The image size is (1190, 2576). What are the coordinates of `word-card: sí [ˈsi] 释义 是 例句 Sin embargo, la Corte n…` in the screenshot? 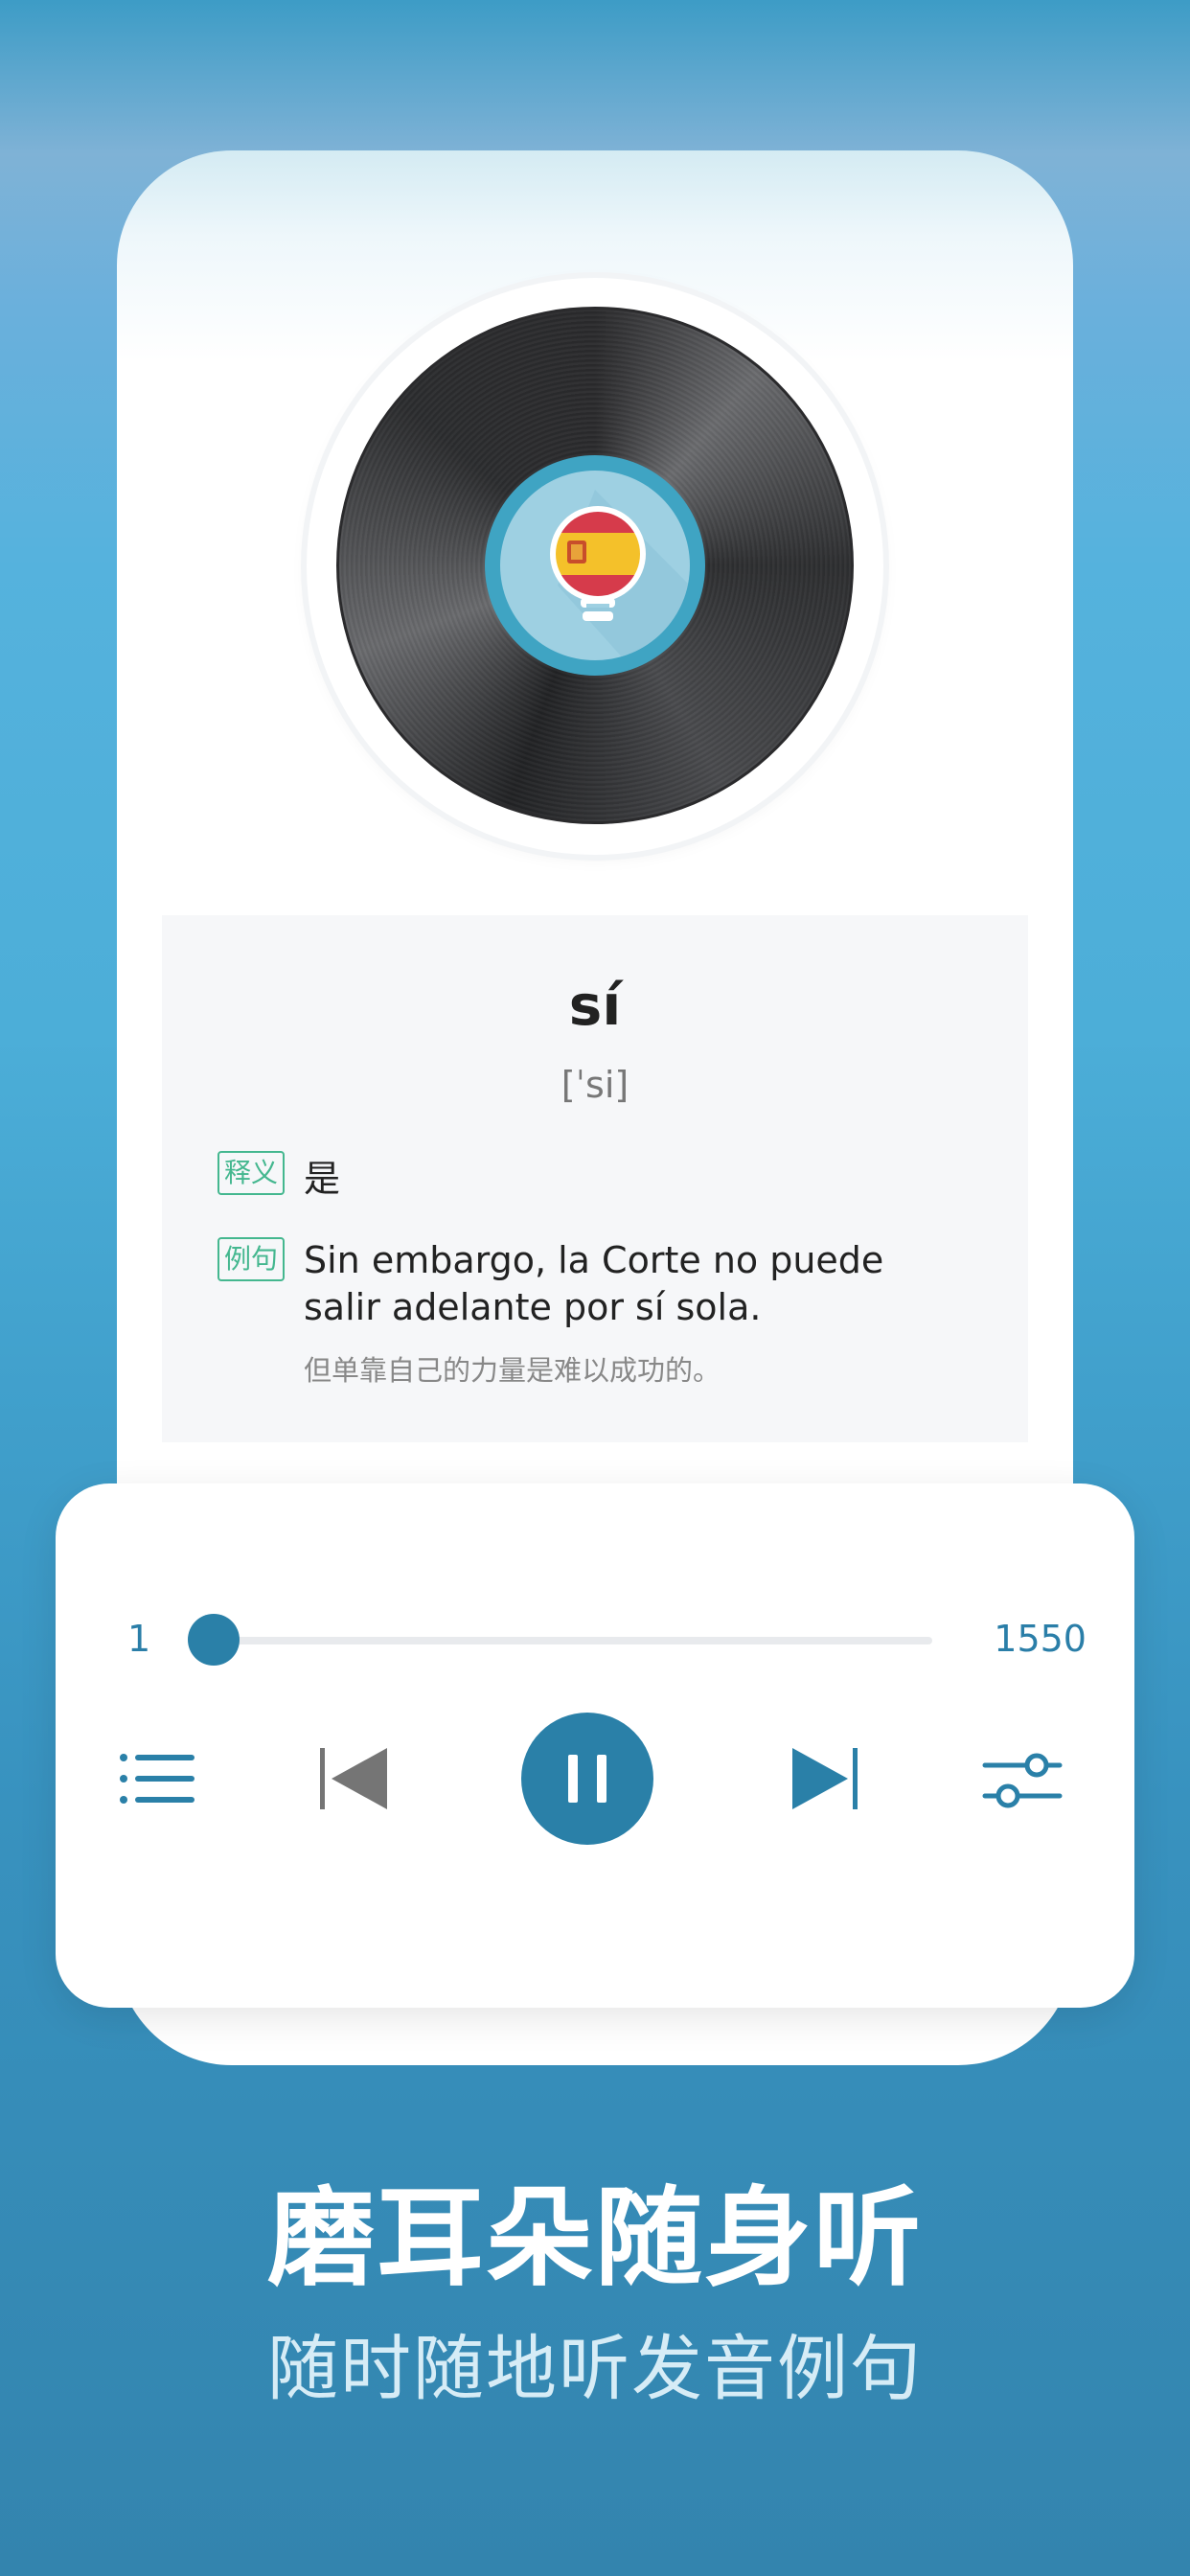 It's located at (595, 1178).